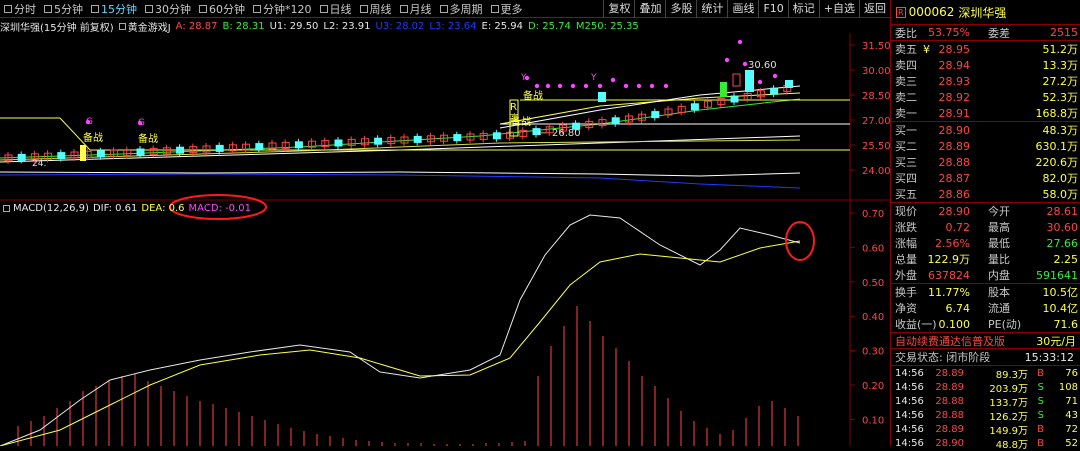 The image size is (1080, 451). I want to click on draw-line-button: 画线, so click(742, 9).